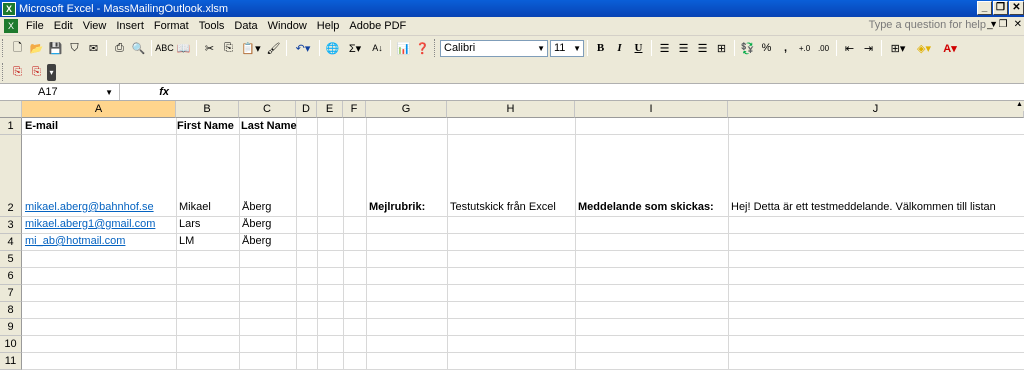  Describe the element at coordinates (11, 109) in the screenshot. I see `select-all-corner` at that location.